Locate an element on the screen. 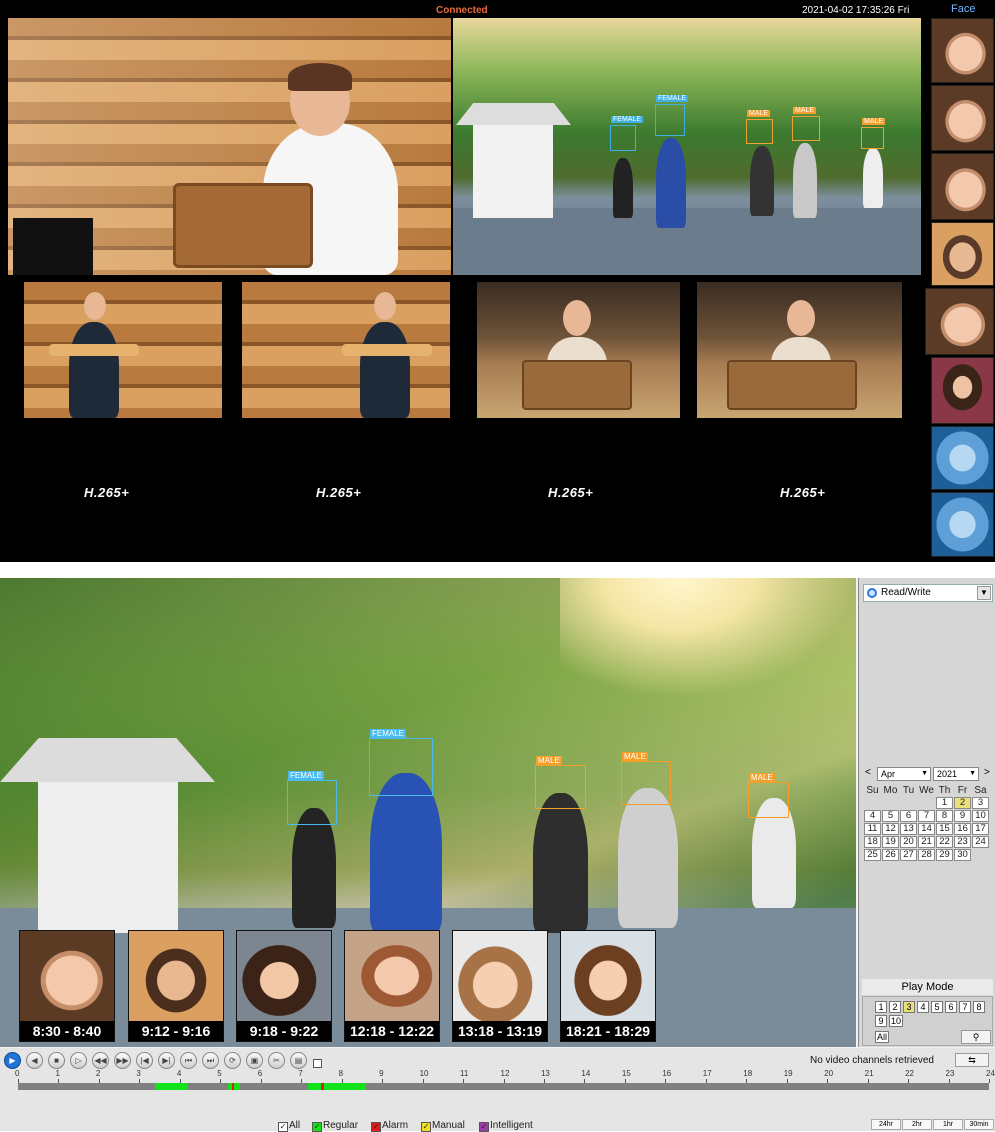  face-clip: 9:18 - 9:22 is located at coordinates (284, 986).